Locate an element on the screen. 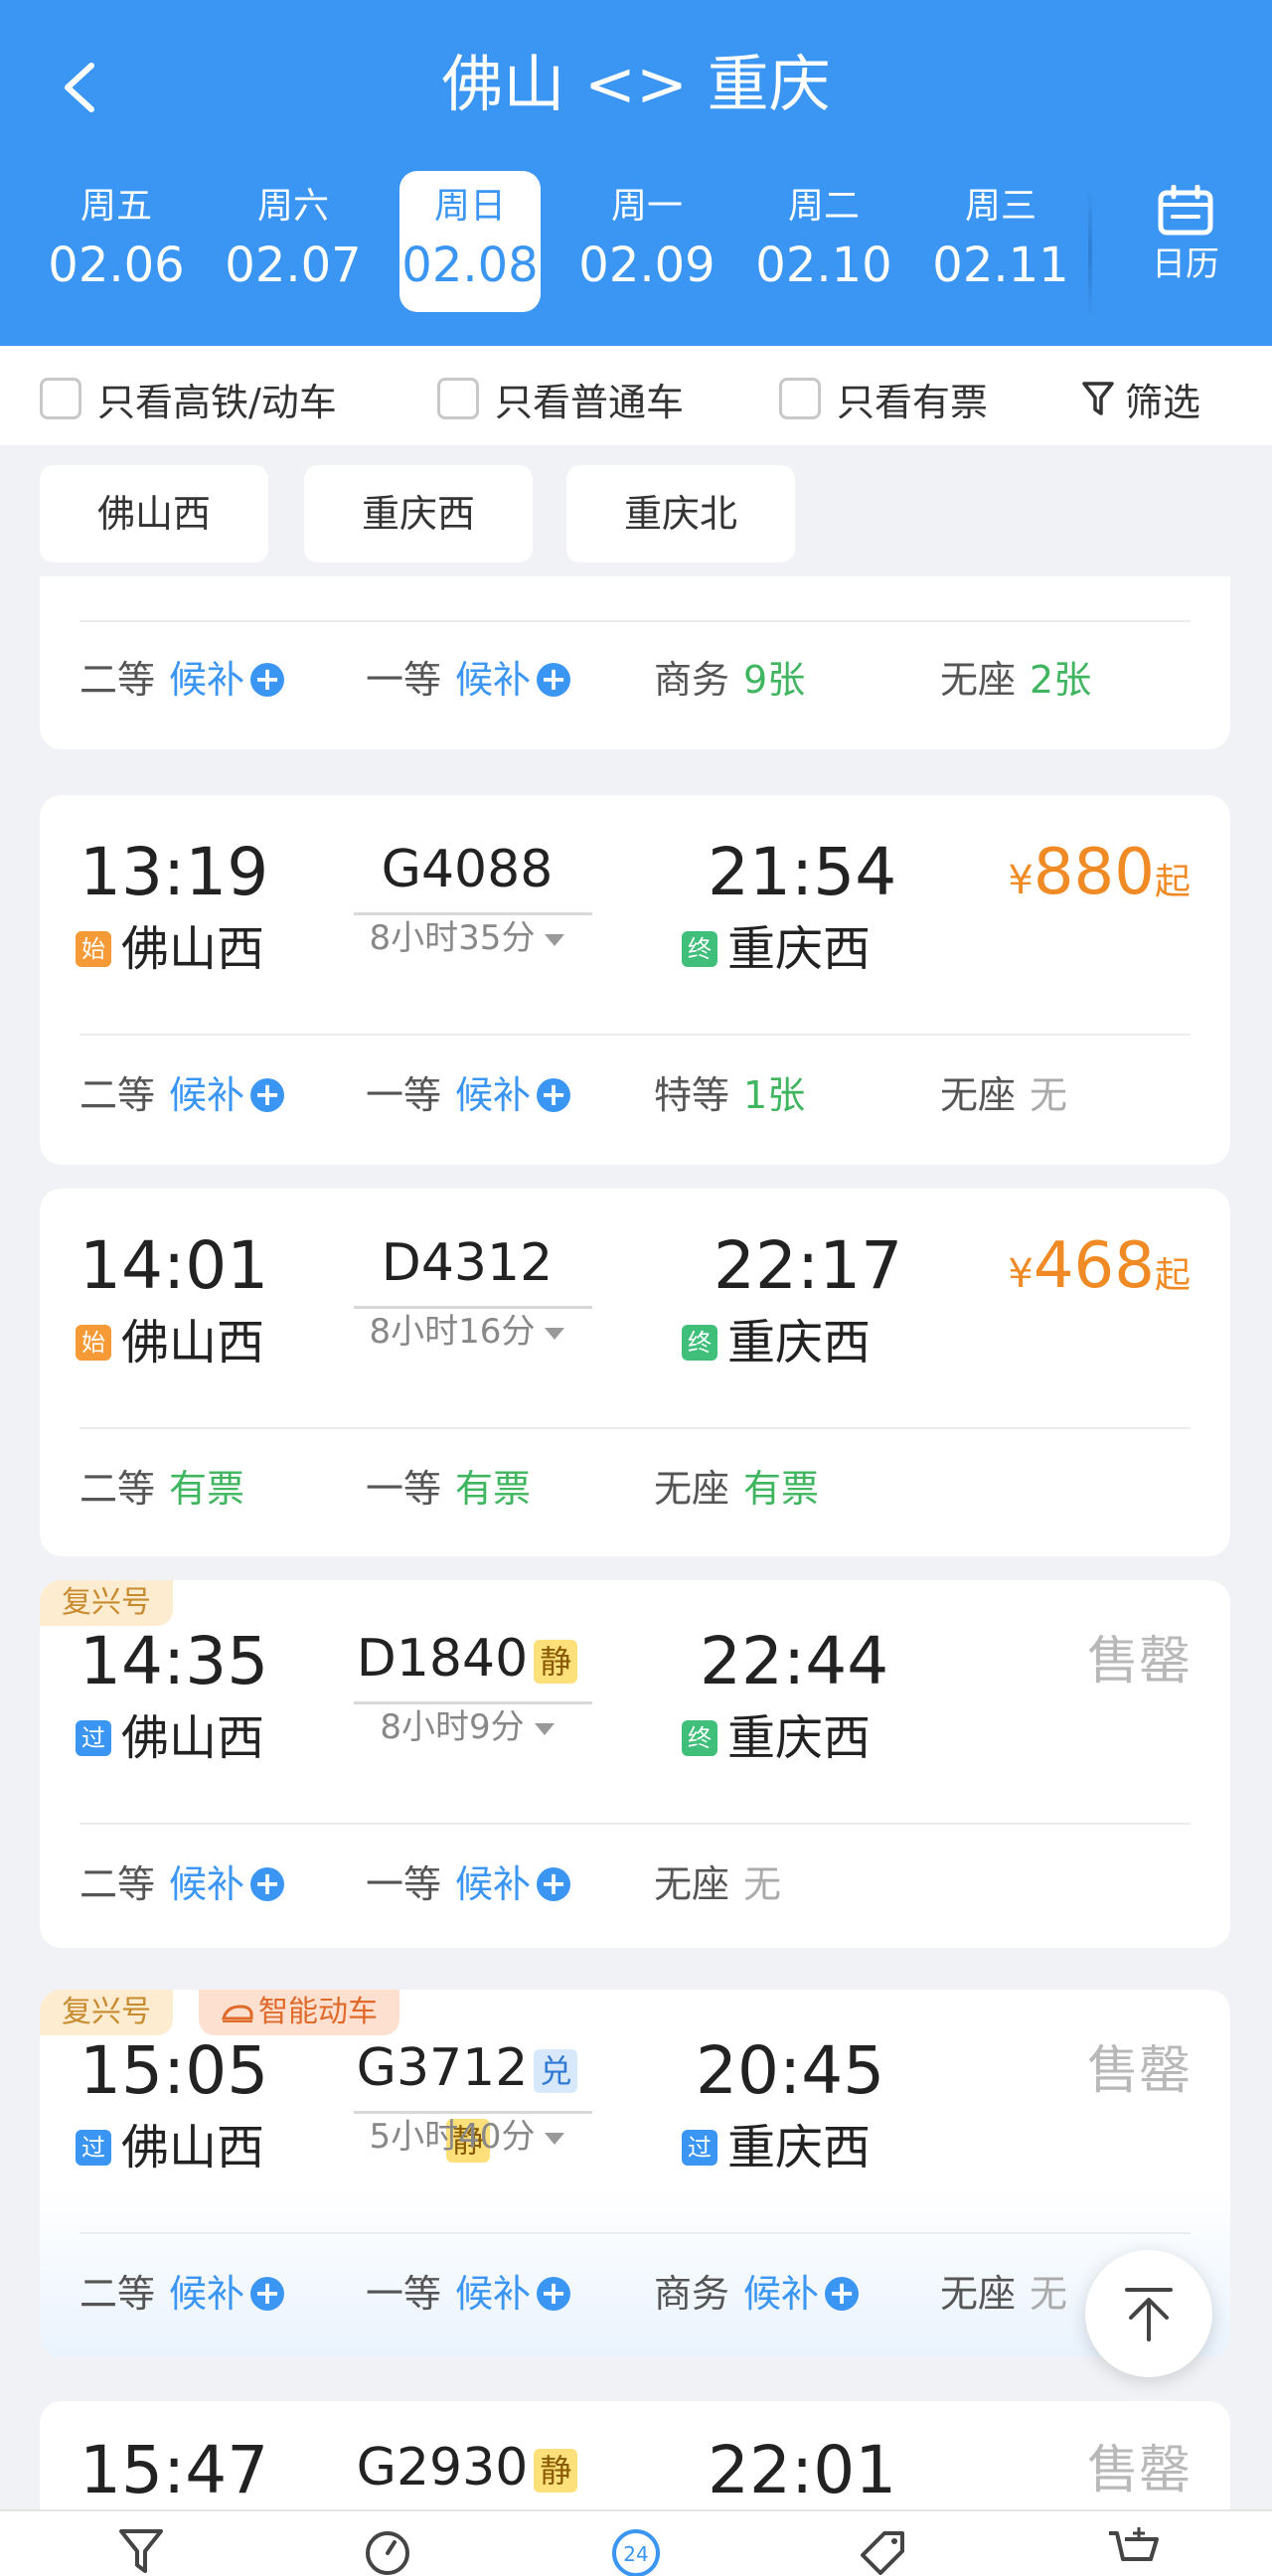 This screenshot has width=1272, height=2576. origin-tag: 始 is located at coordinates (93, 1343).